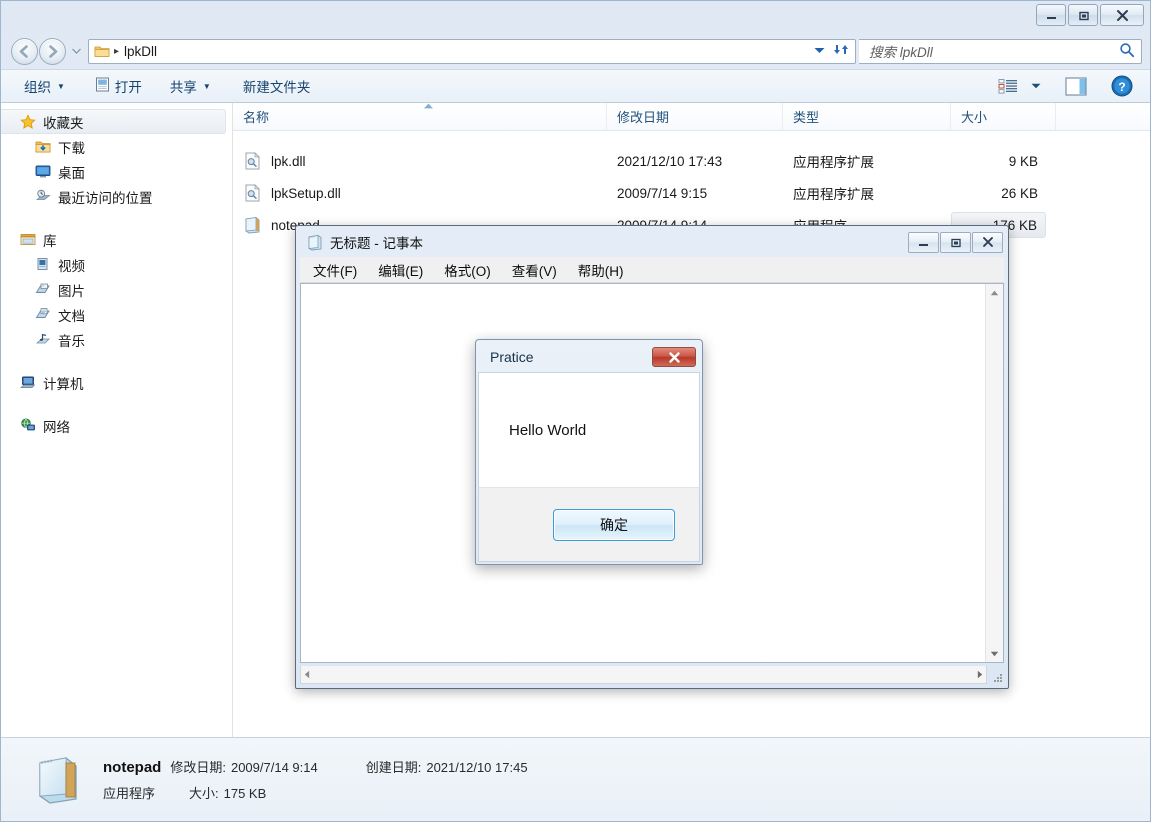  Describe the element at coordinates (994, 51) in the screenshot. I see `search-input: 搜索 lpkDll` at that location.